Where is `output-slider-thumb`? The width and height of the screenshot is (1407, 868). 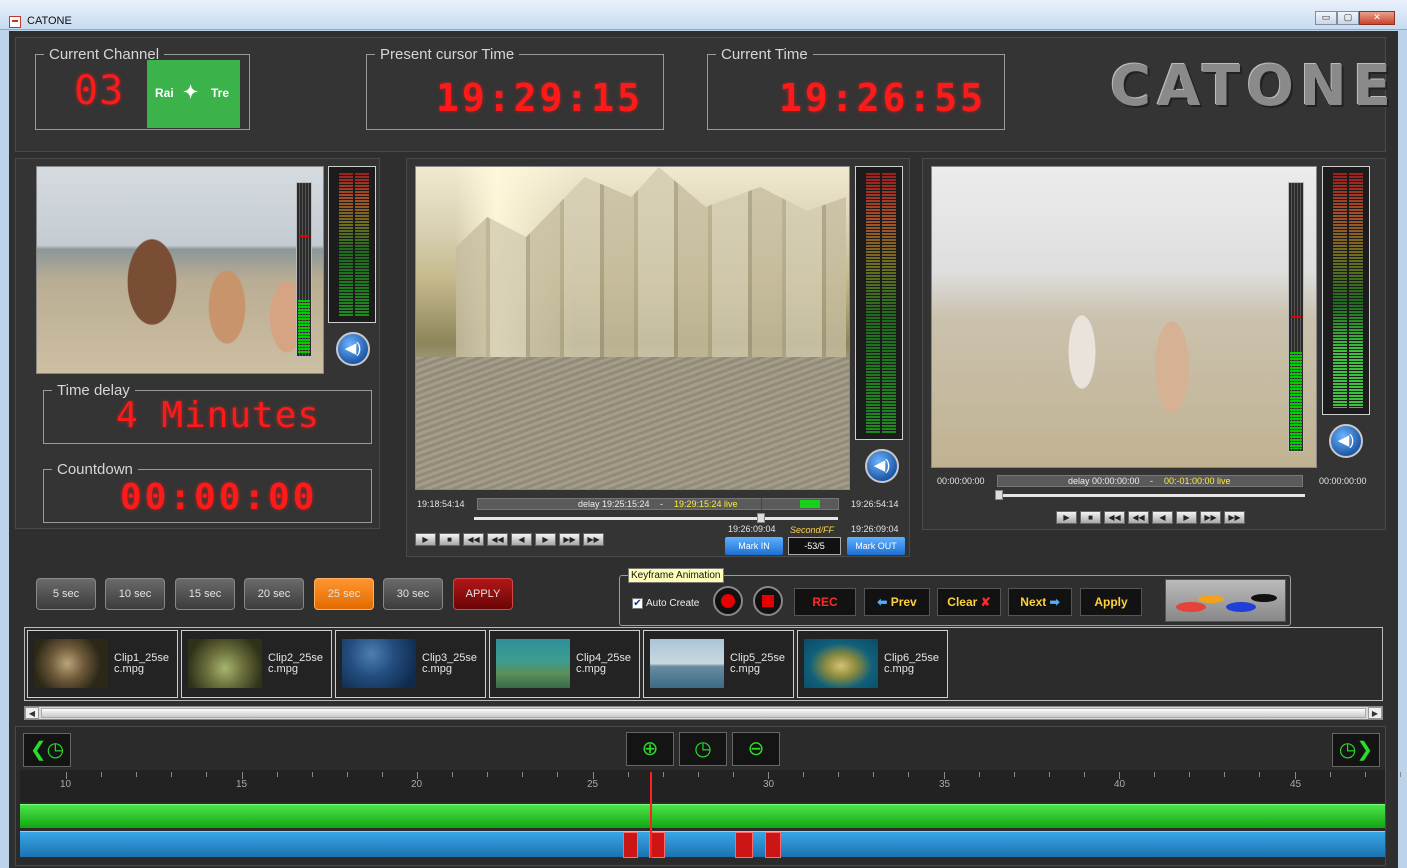
output-slider-thumb is located at coordinates (999, 495).